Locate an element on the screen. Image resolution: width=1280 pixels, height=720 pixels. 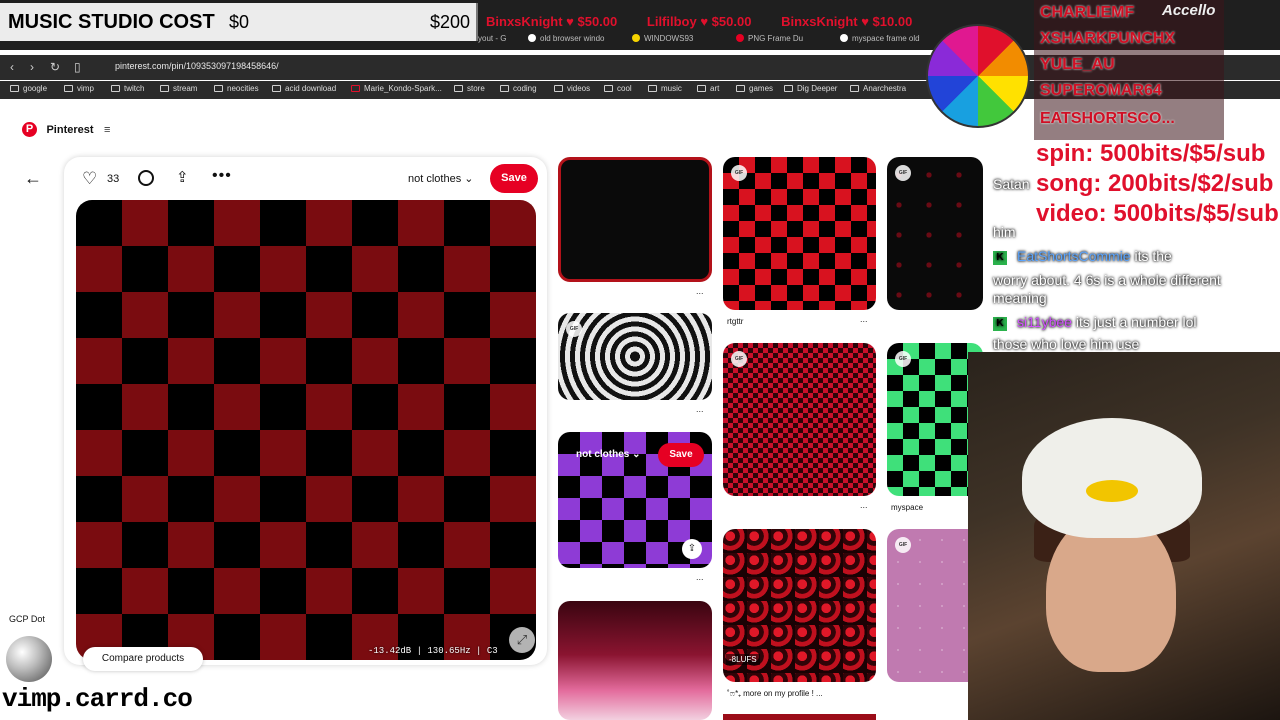
comment-icon is located at coordinates (146, 178).